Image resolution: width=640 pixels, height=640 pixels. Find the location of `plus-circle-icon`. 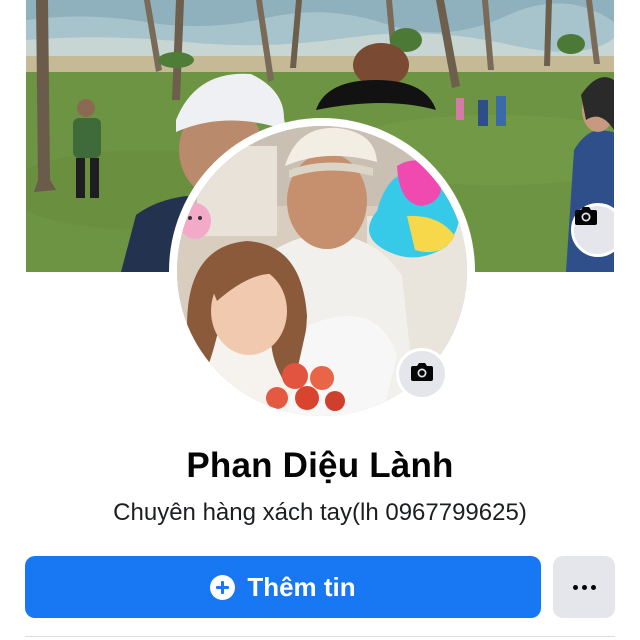

plus-circle-icon is located at coordinates (223, 587).